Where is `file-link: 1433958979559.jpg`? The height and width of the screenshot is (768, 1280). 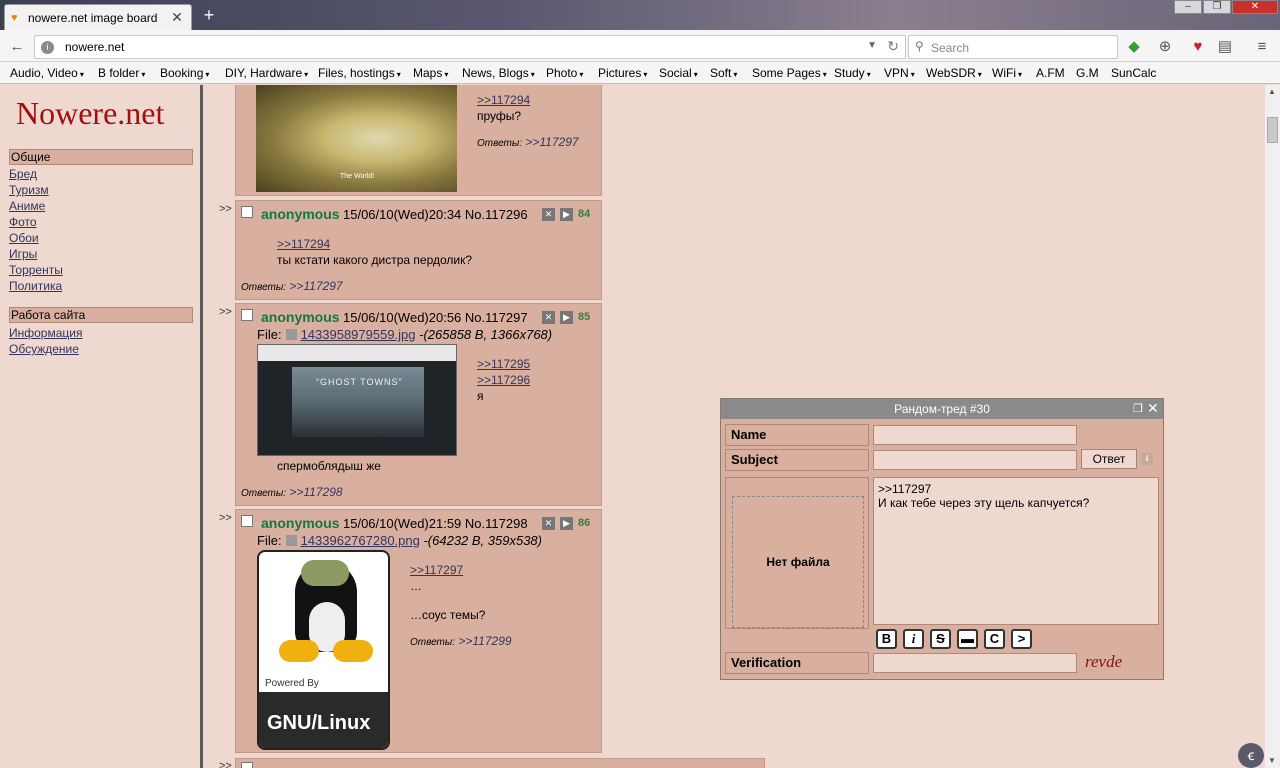 file-link: 1433958979559.jpg is located at coordinates (358, 334).